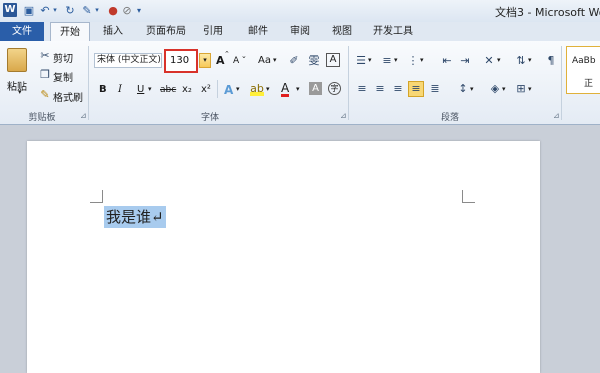 Image resolution: width=600 pixels, height=373 pixels. What do you see at coordinates (258, 31) in the screenshot?
I see `tab-mailings: 邮件` at bounding box center [258, 31].